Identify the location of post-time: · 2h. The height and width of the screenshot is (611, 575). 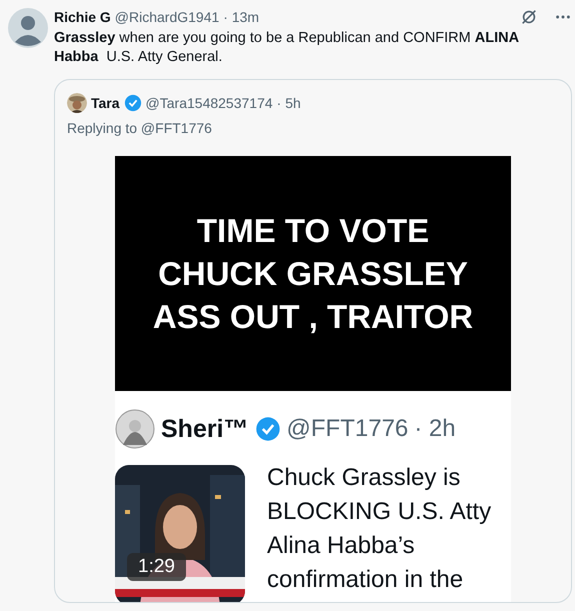
(435, 429).